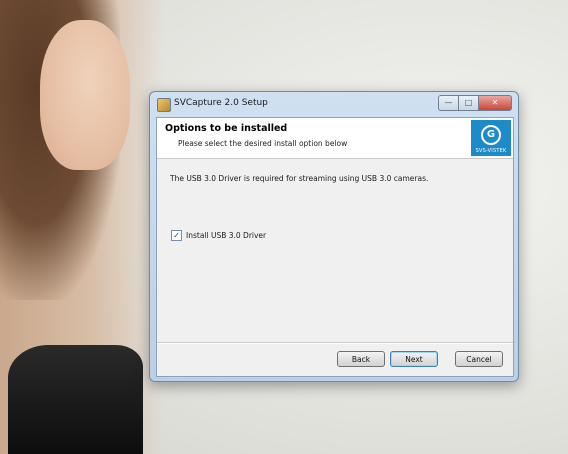  What do you see at coordinates (495, 103) in the screenshot?
I see `close-button: ✕` at bounding box center [495, 103].